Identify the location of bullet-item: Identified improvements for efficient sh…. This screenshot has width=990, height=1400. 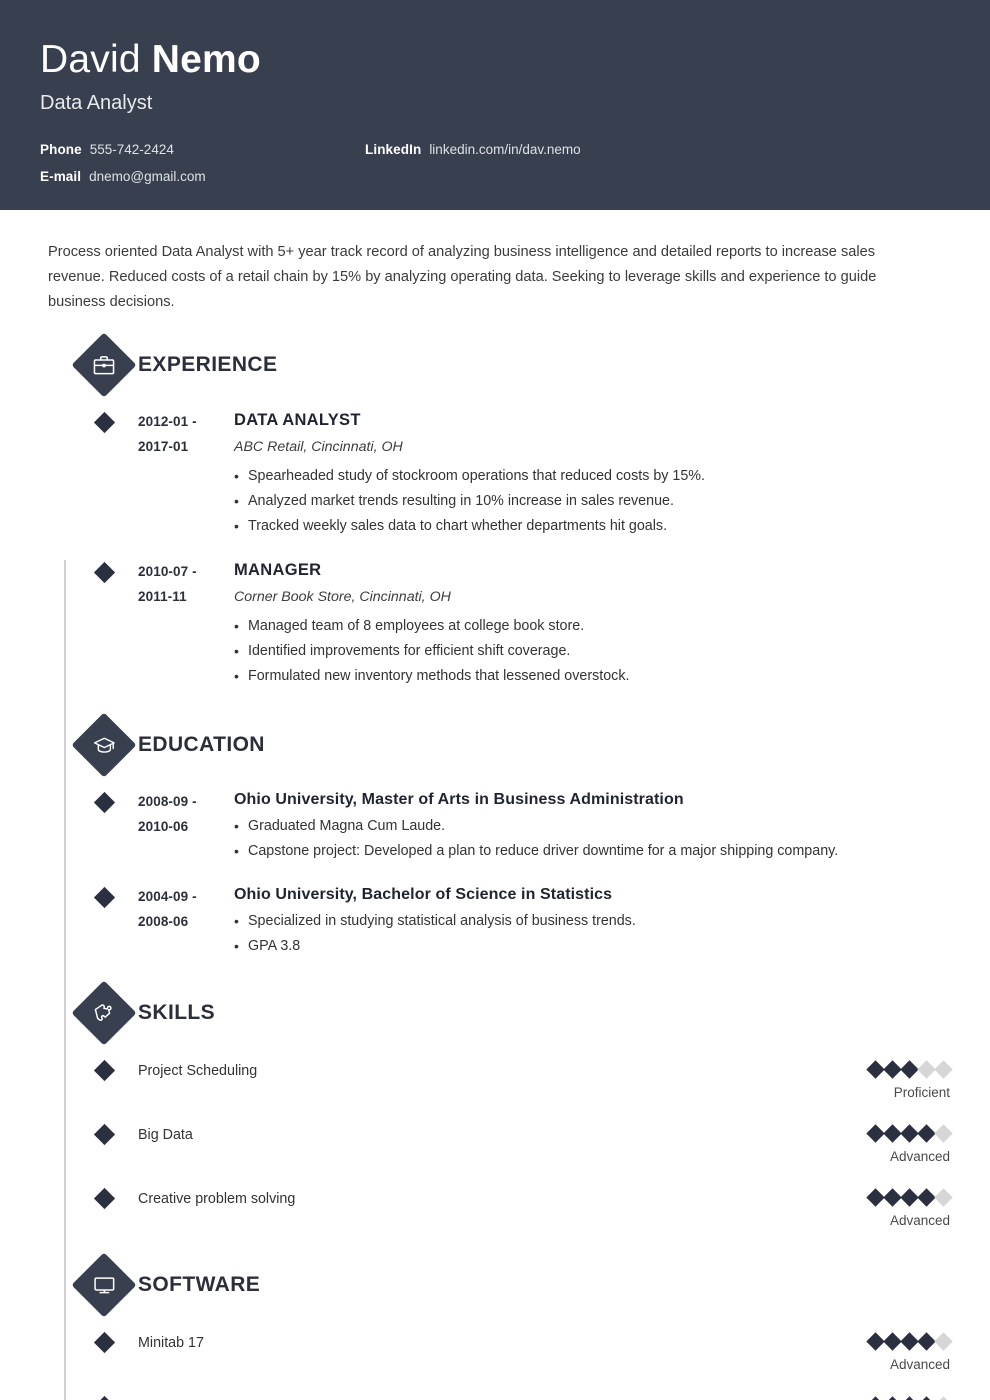
(592, 651).